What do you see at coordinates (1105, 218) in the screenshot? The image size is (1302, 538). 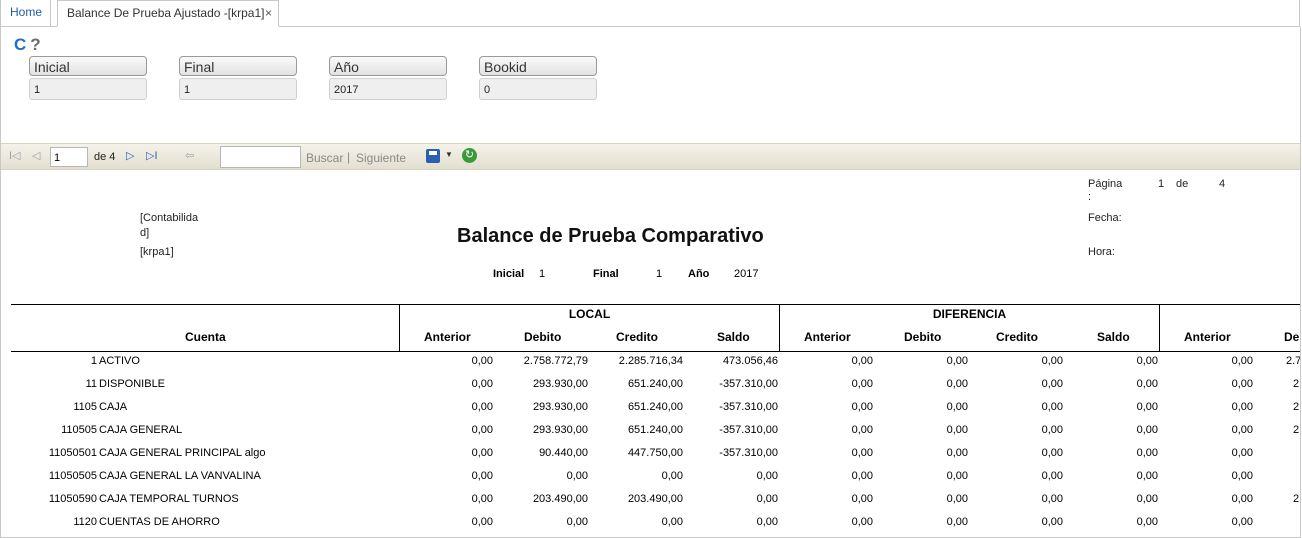 I see `fecha-label: Fecha:` at bounding box center [1105, 218].